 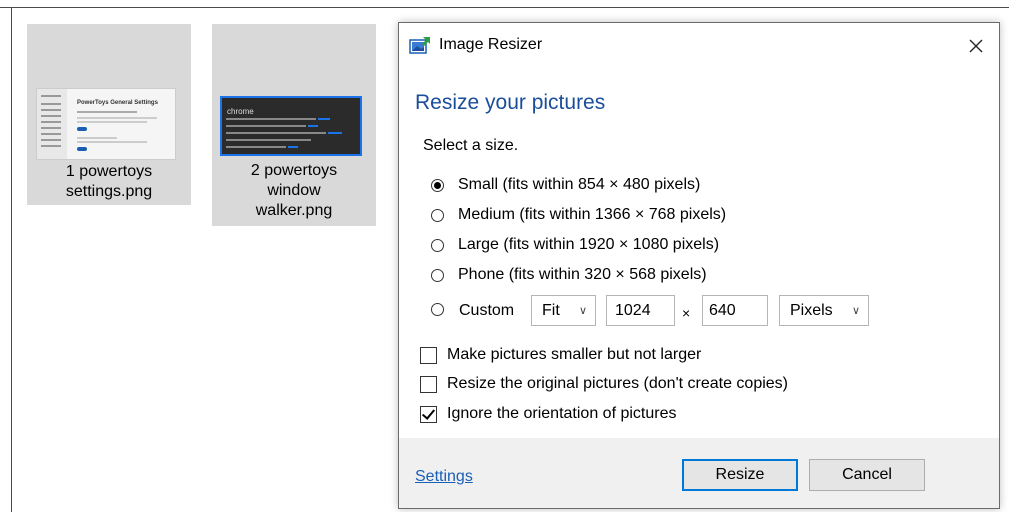 I want to click on title-bar: Image Resizer, so click(x=699, y=45).